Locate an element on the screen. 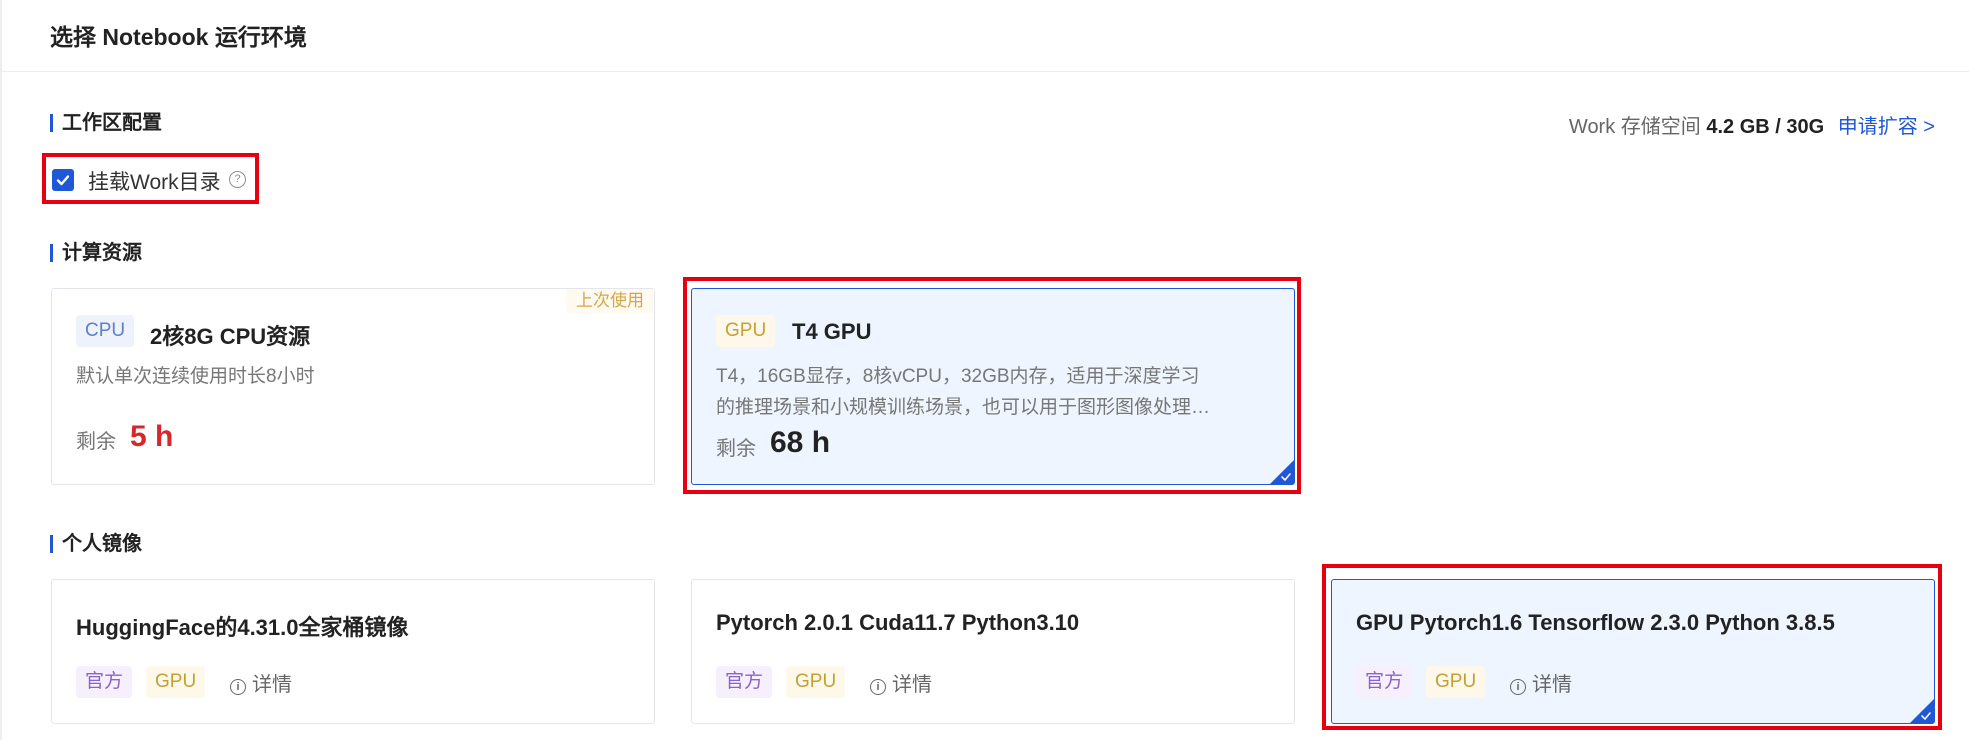  mount-work-label: 挂载Work目录 is located at coordinates (154, 181).